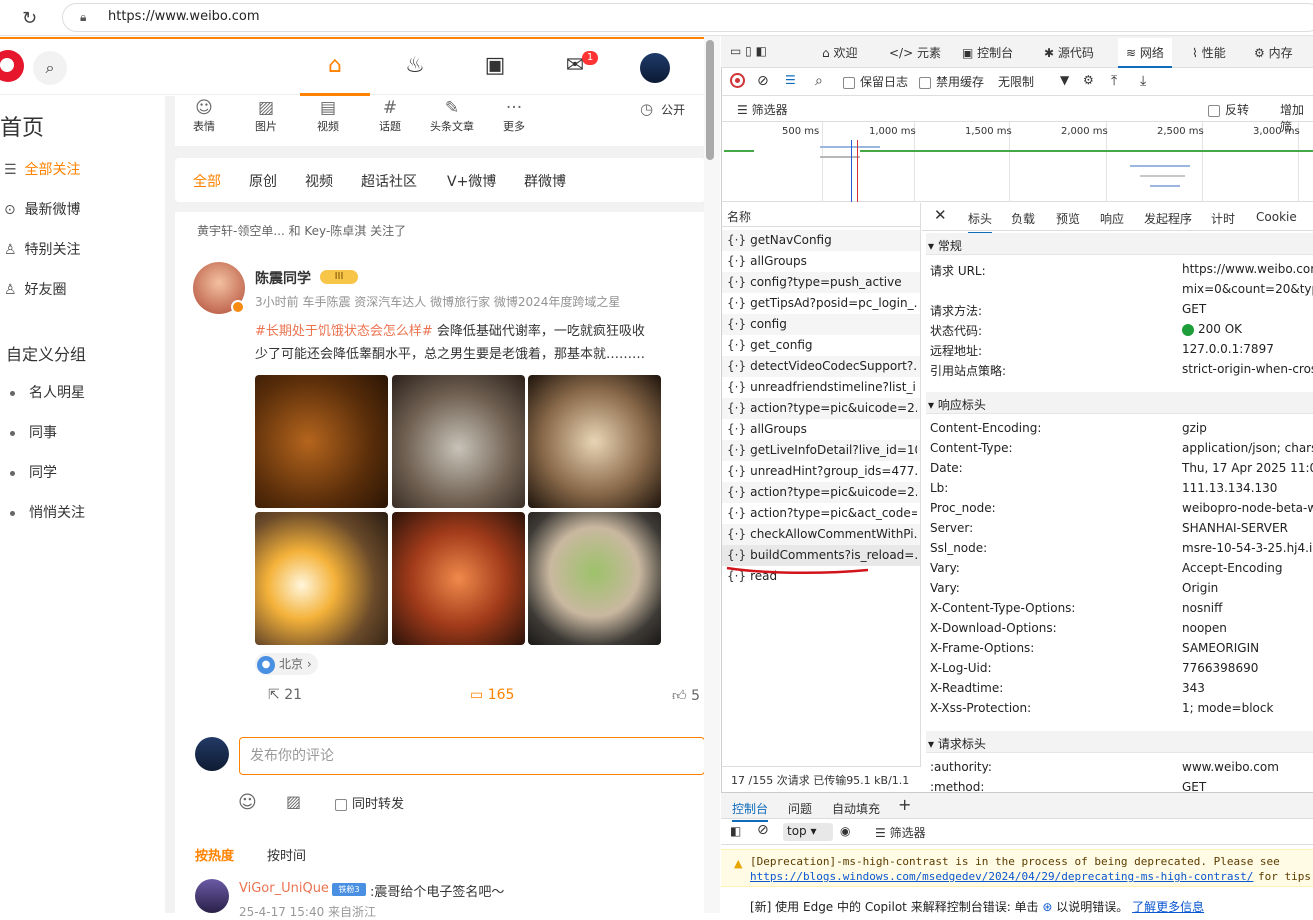 The width and height of the screenshot is (1313, 920). What do you see at coordinates (369, 802) in the screenshot?
I see `repost-checkbox: 同时转发` at bounding box center [369, 802].